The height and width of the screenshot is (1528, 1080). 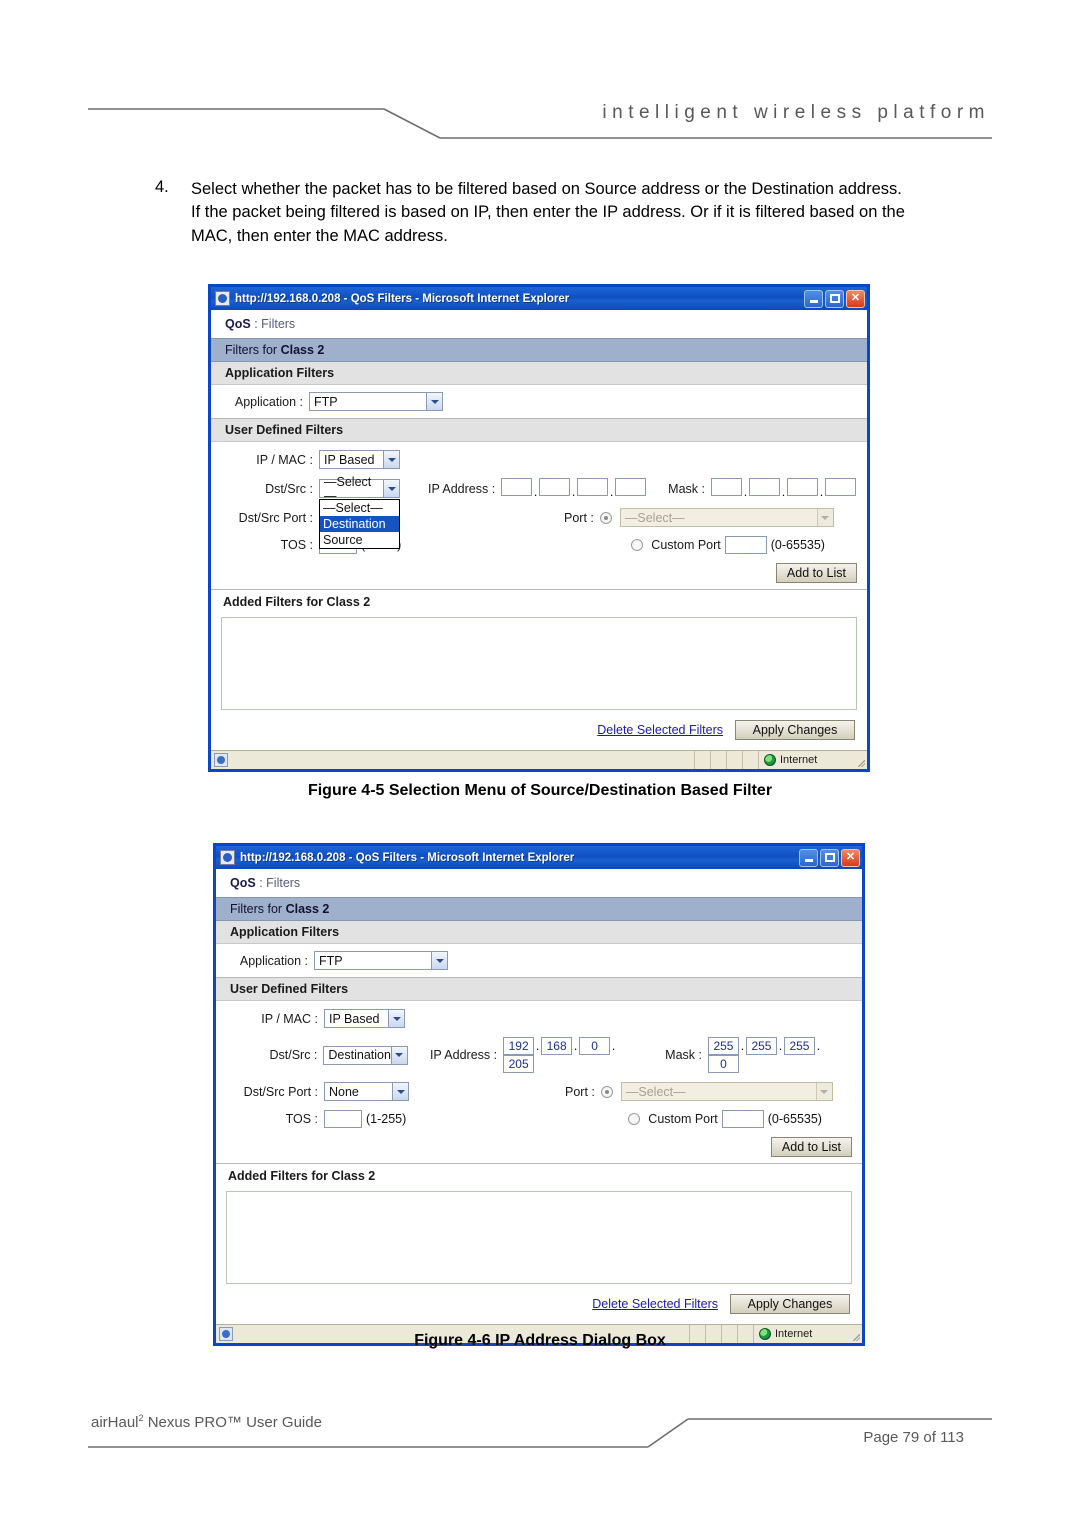 What do you see at coordinates (557, 1046) in the screenshot?
I see `ip-octet-2: 168` at bounding box center [557, 1046].